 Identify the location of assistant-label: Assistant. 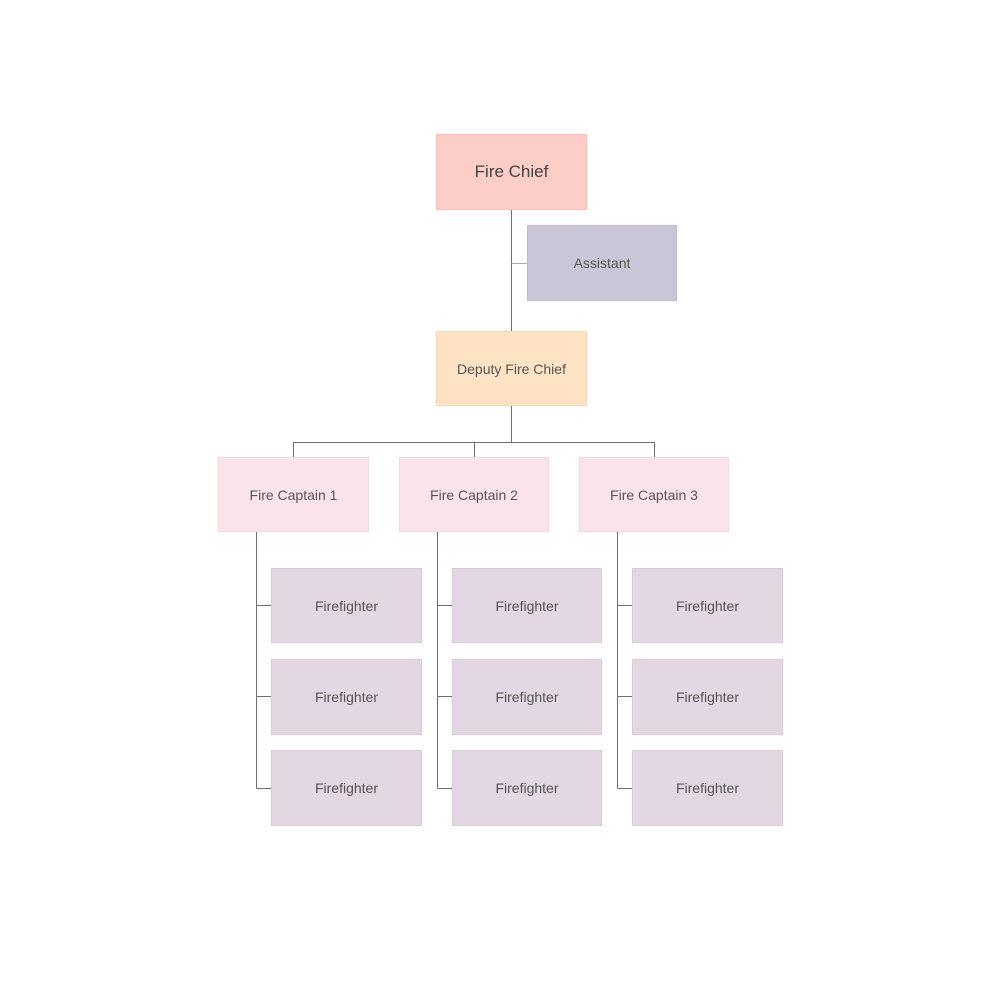
(602, 263).